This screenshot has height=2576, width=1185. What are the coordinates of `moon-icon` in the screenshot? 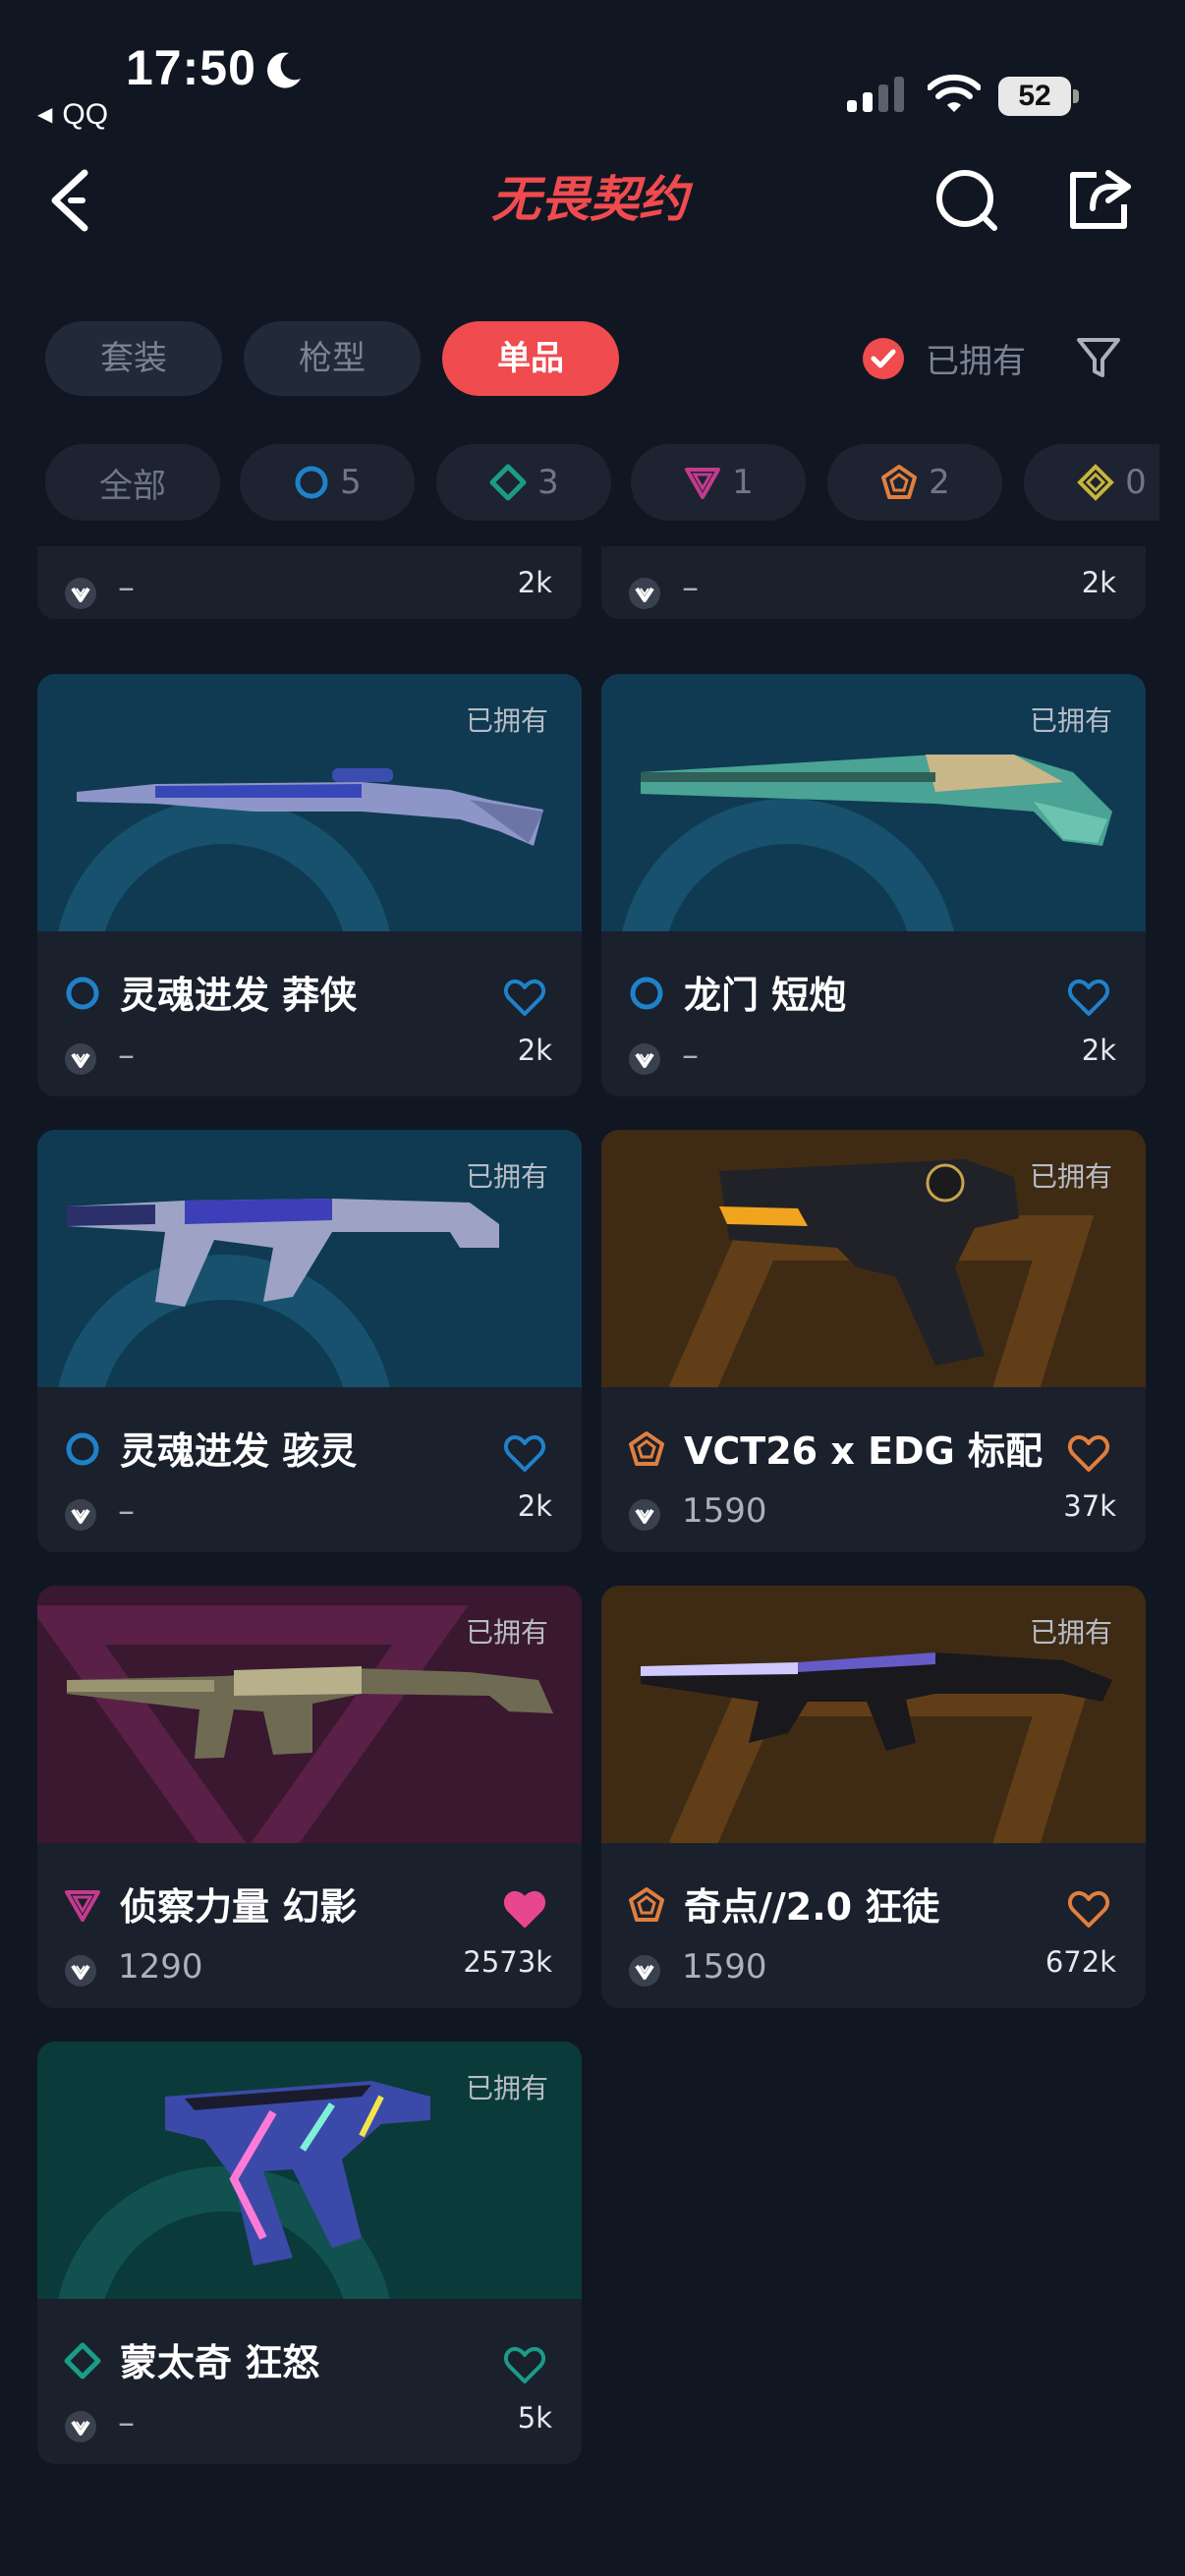 It's located at (284, 70).